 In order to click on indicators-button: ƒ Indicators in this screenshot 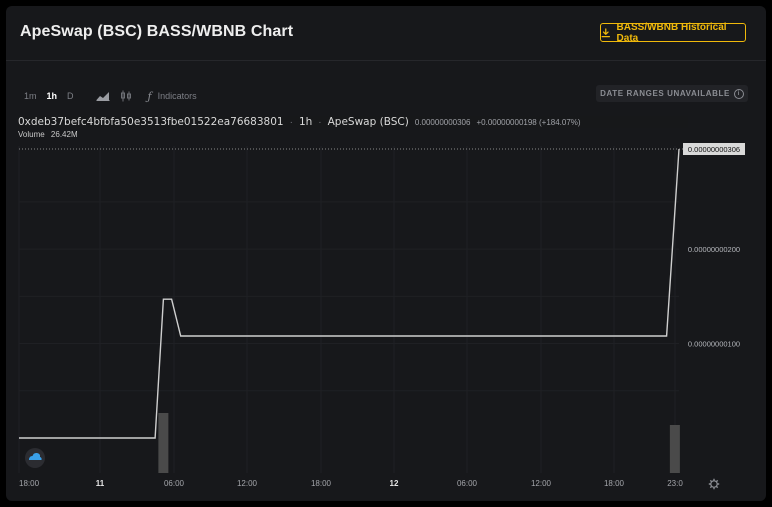, I will do `click(172, 96)`.